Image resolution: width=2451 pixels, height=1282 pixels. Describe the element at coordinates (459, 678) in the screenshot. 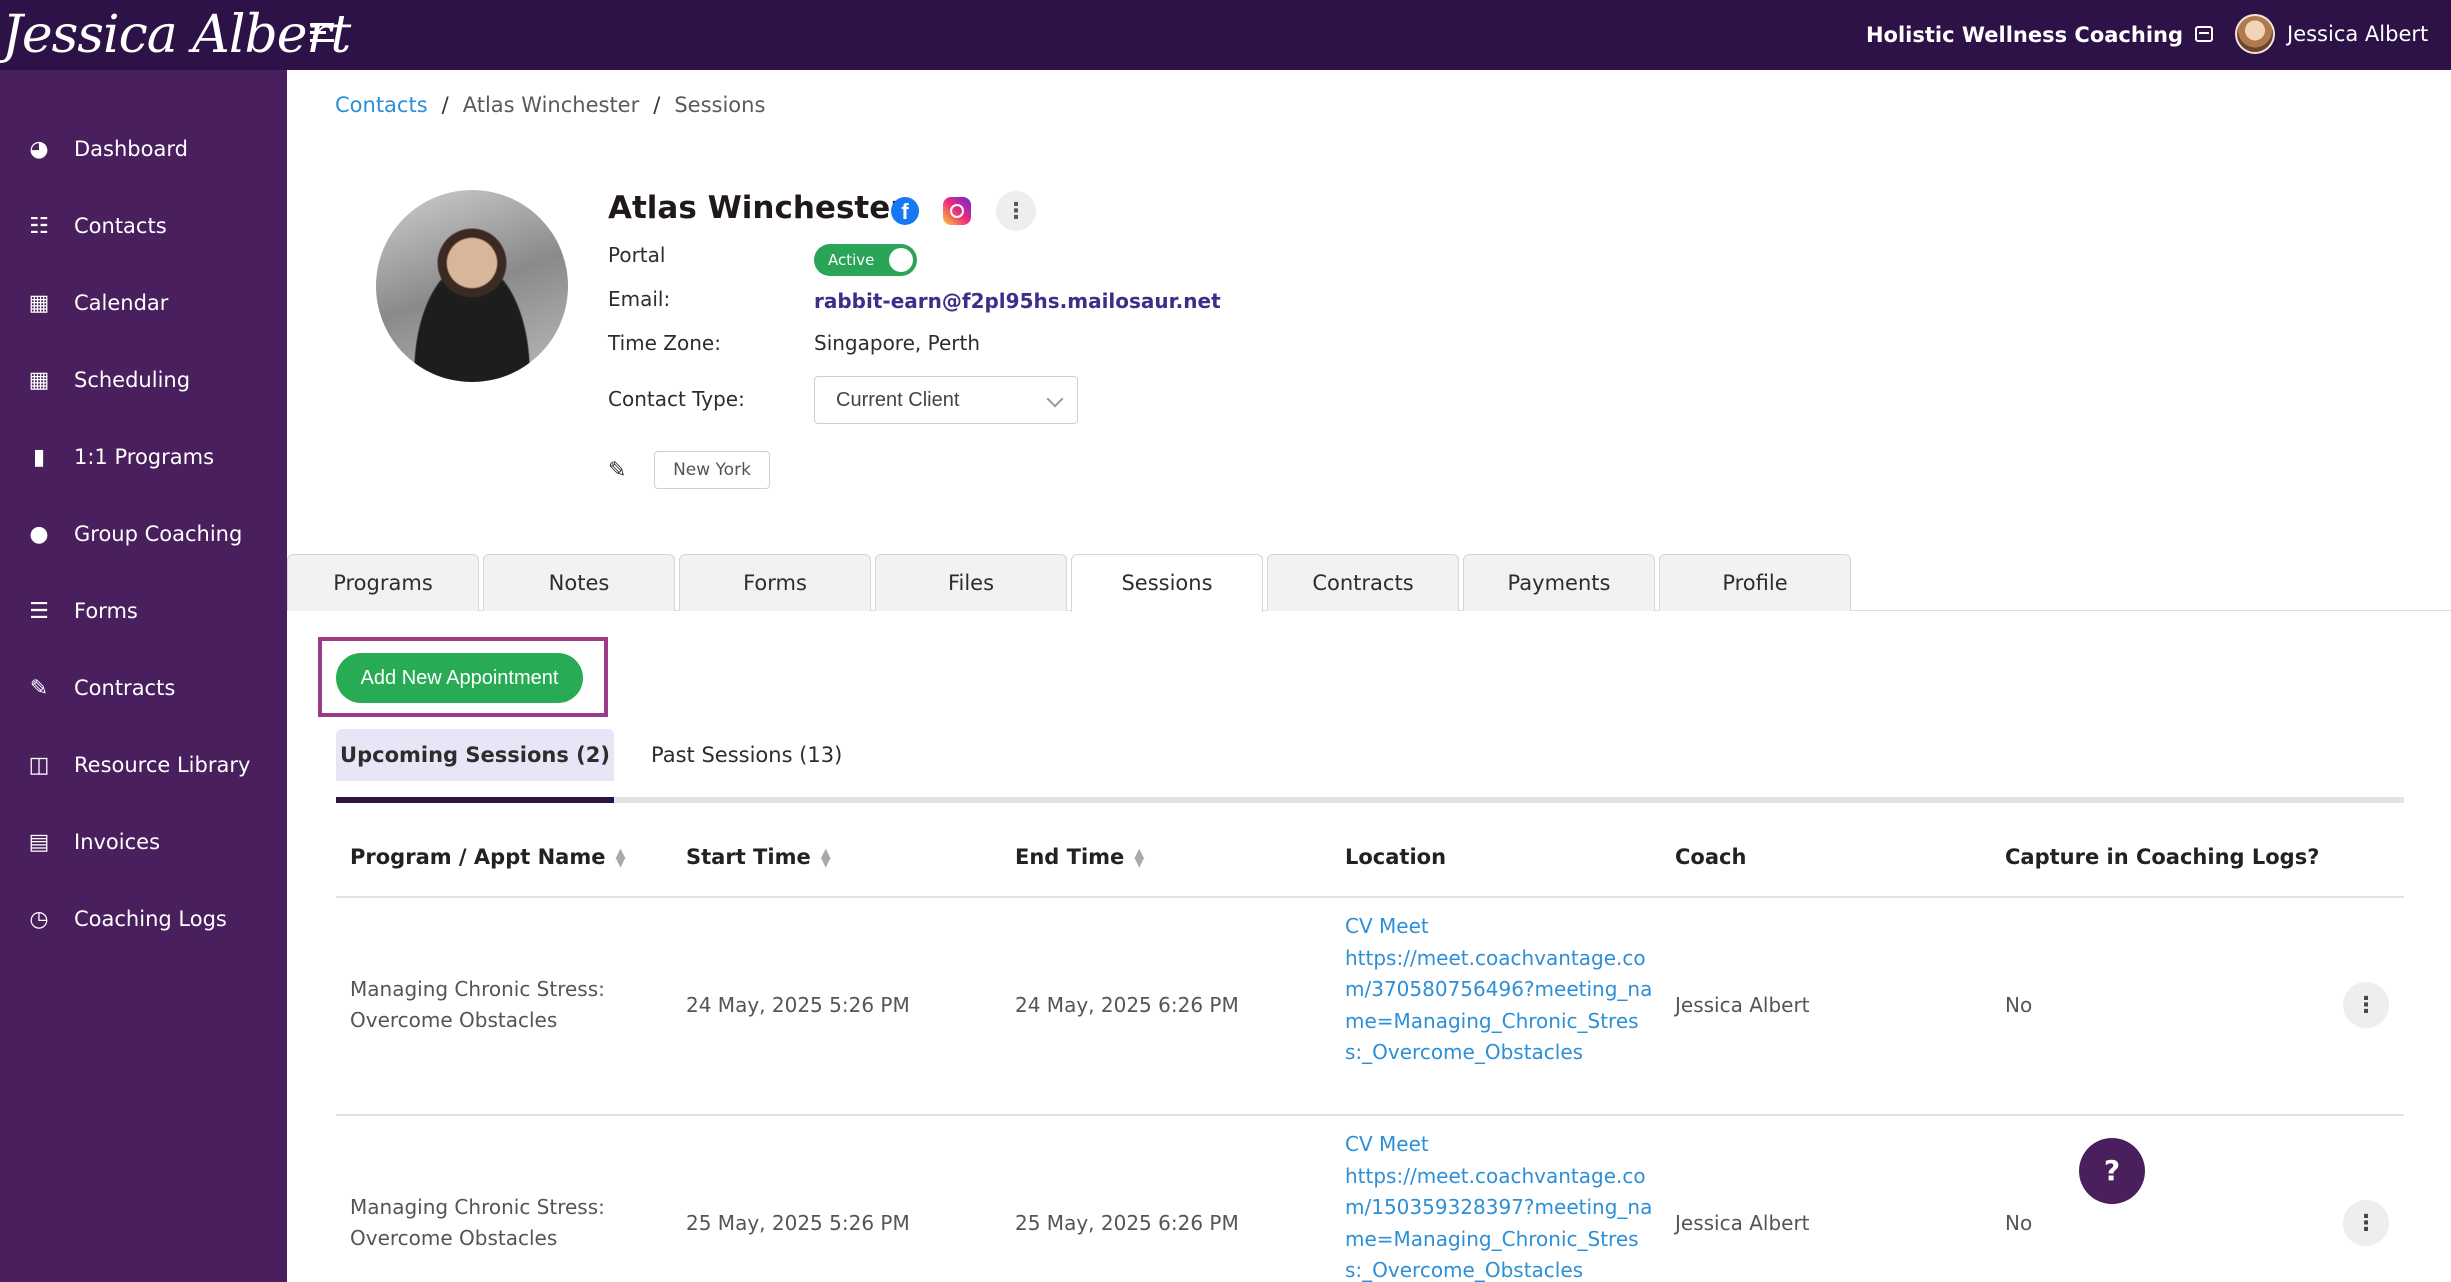

I see `add-new-appointment-button: Add New Appointment` at that location.